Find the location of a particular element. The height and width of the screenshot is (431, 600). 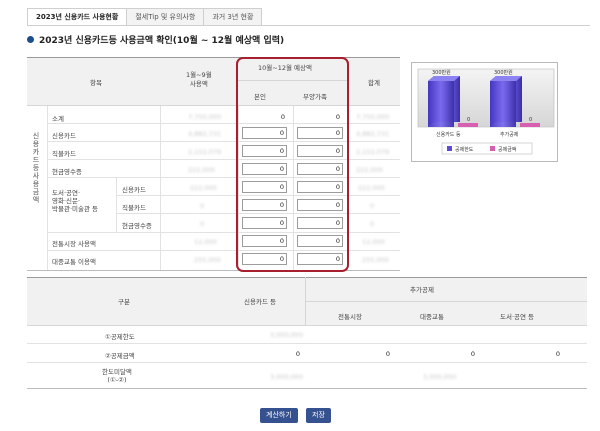

header-card: 신용카드 등 is located at coordinates (260, 302).